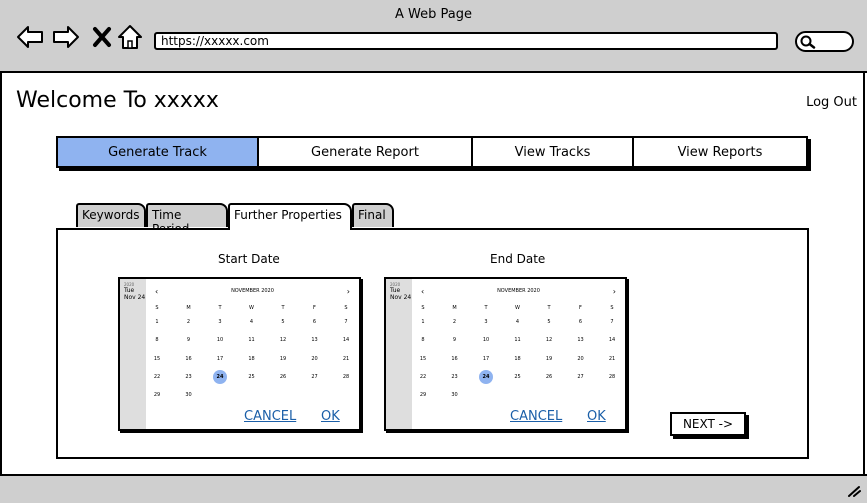 The height and width of the screenshot is (503, 867). What do you see at coordinates (824, 41) in the screenshot?
I see `search-box` at bounding box center [824, 41].